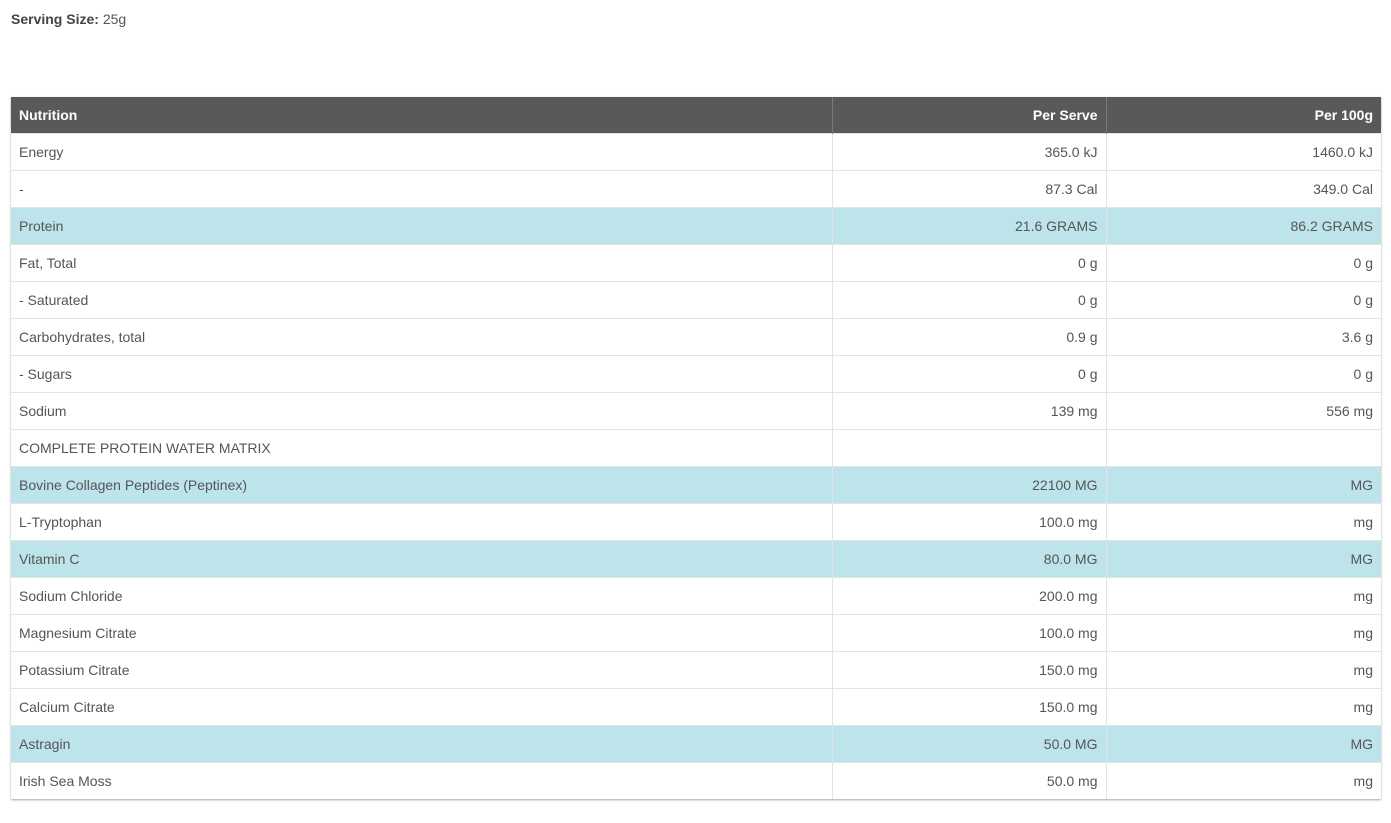 This screenshot has height=823, width=1391. I want to click on table-row: Potassium Citrate 150.0 mg mg, so click(696, 669).